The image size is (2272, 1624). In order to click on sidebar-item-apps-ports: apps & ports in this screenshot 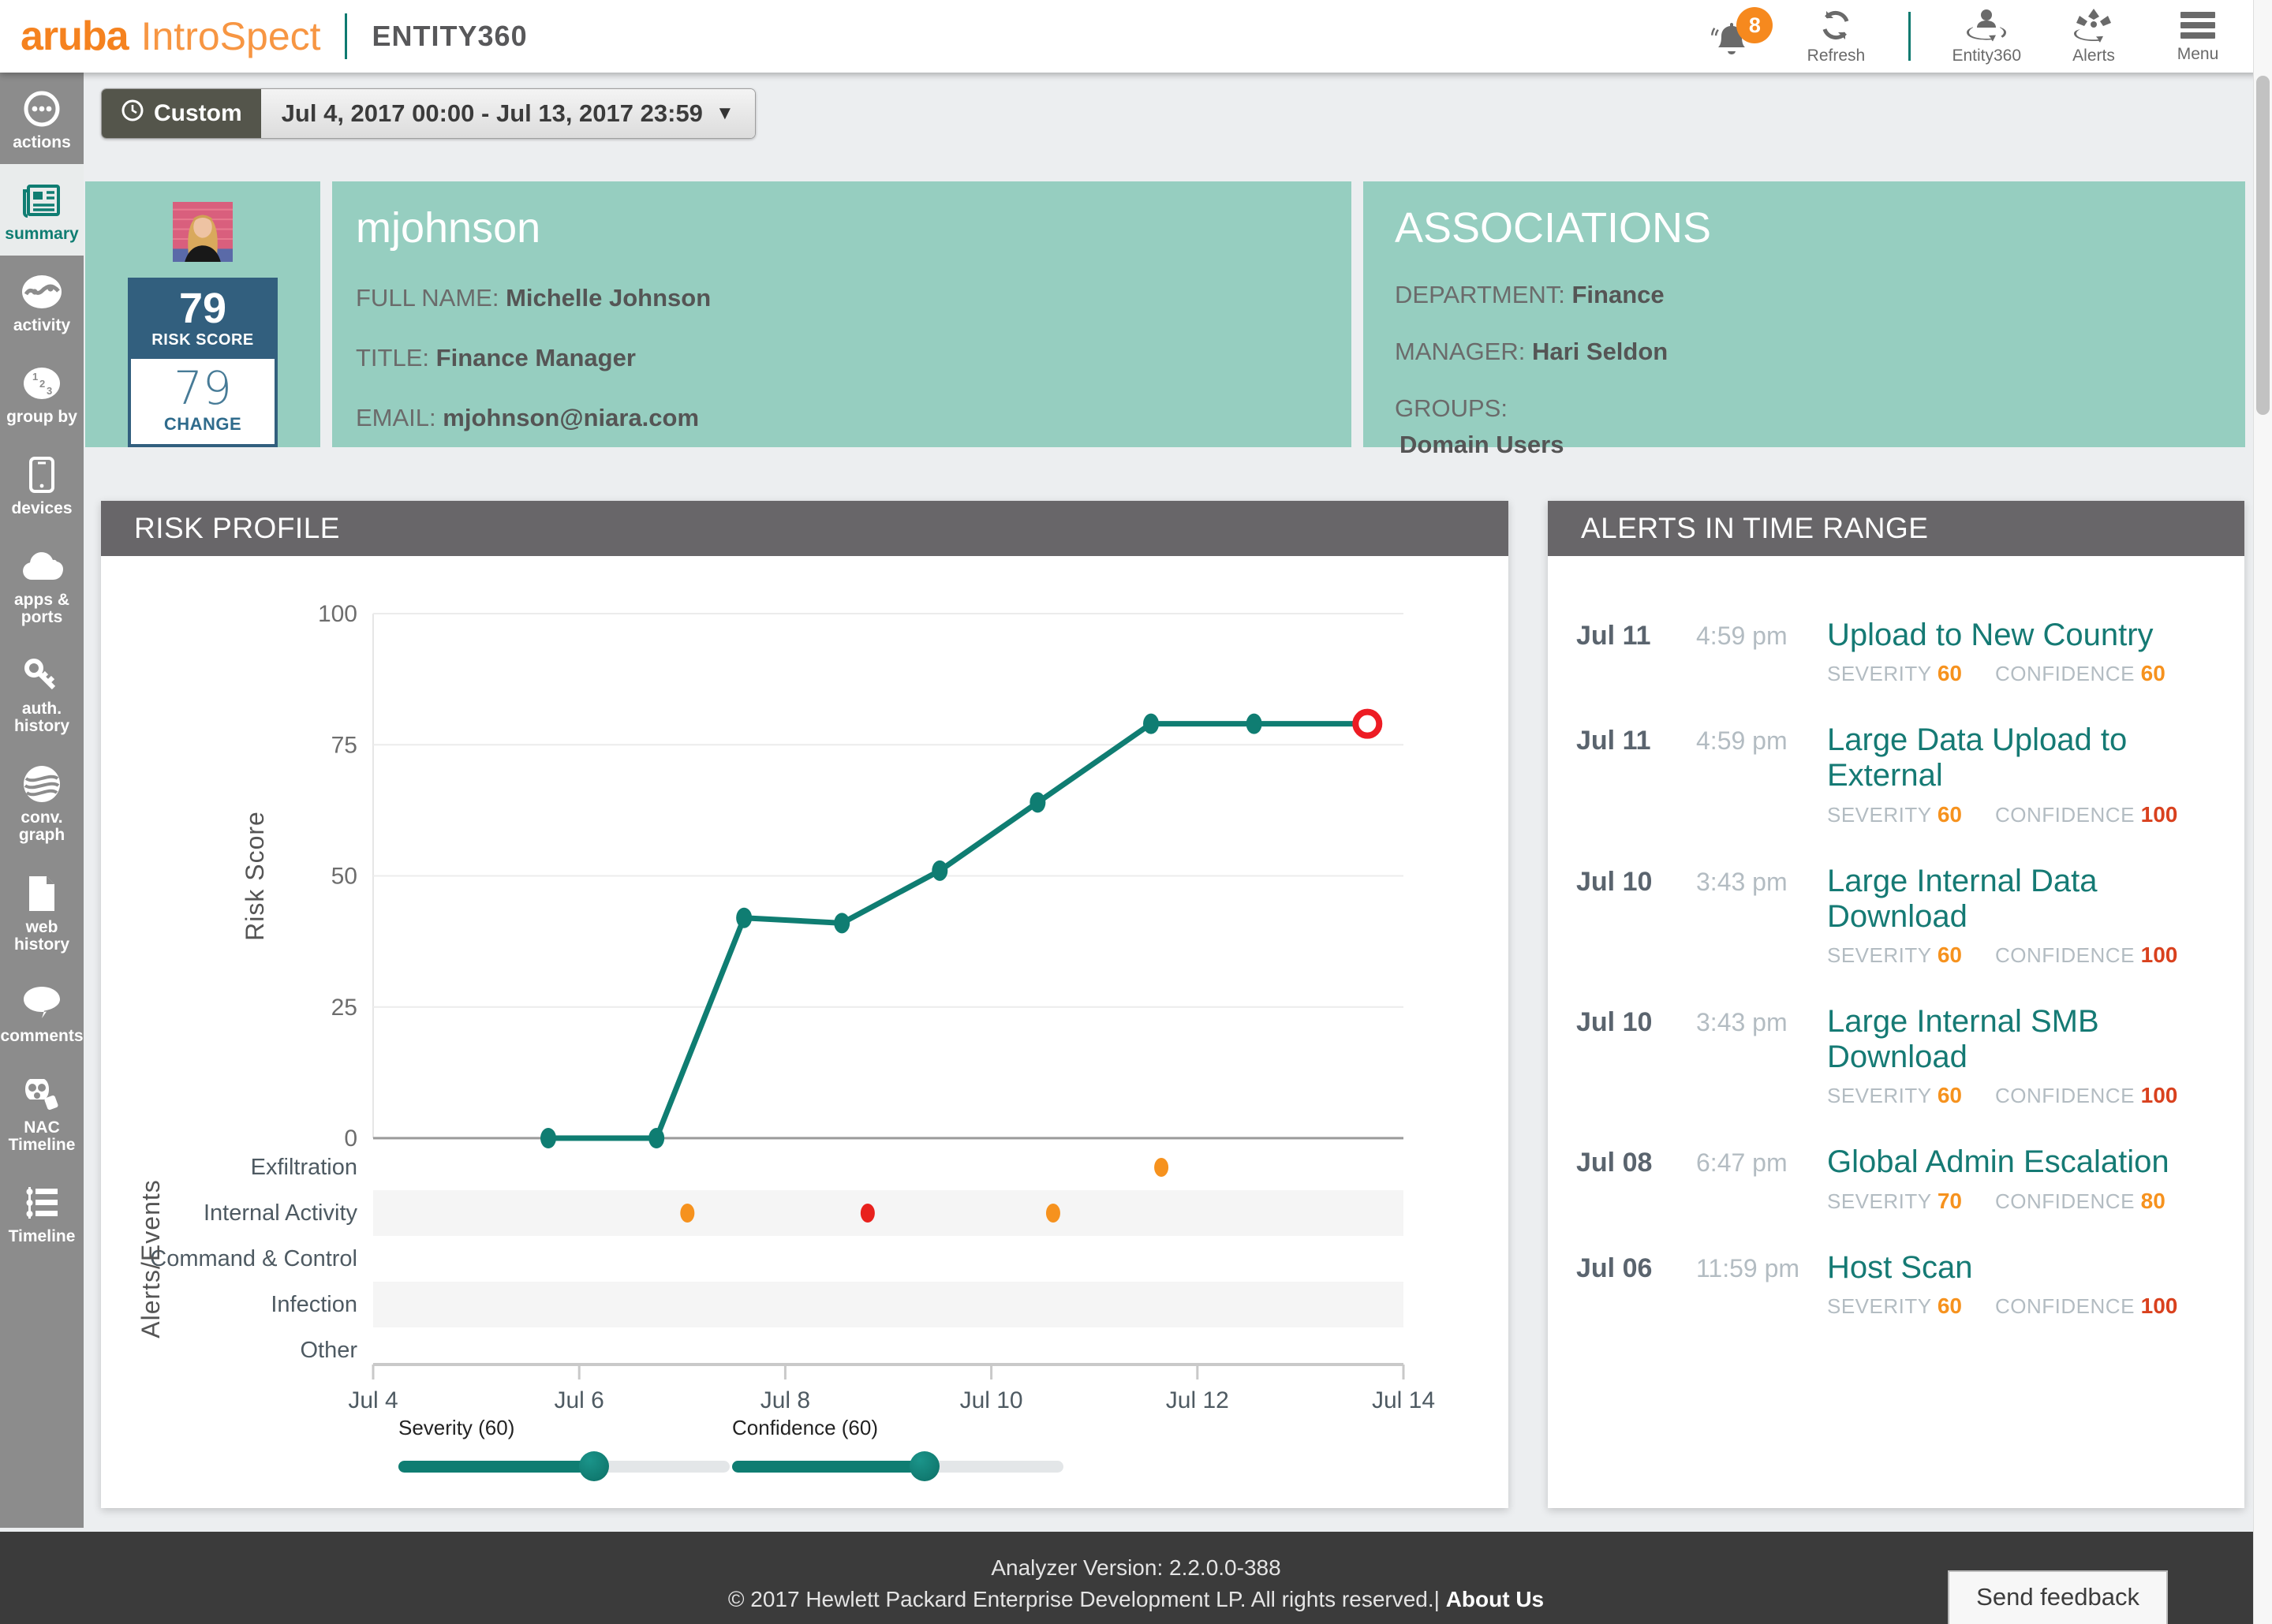, I will do `click(42, 584)`.